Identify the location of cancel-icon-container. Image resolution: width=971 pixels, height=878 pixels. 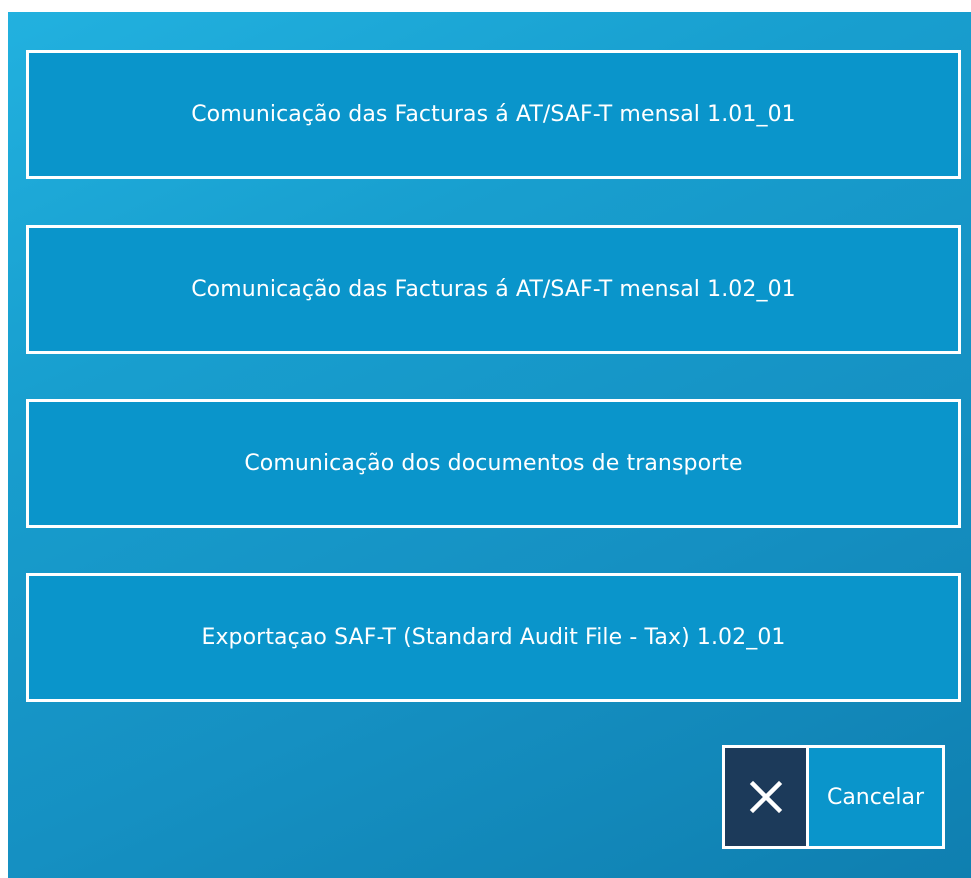
(767, 797).